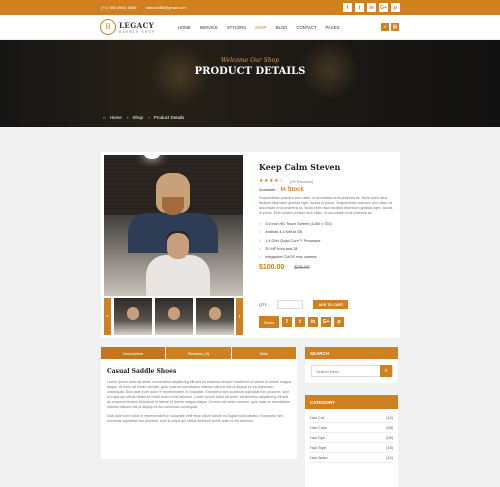 The image size is (500, 487). Describe the element at coordinates (395, 27) in the screenshot. I see `cart-icon: ▤` at that location.